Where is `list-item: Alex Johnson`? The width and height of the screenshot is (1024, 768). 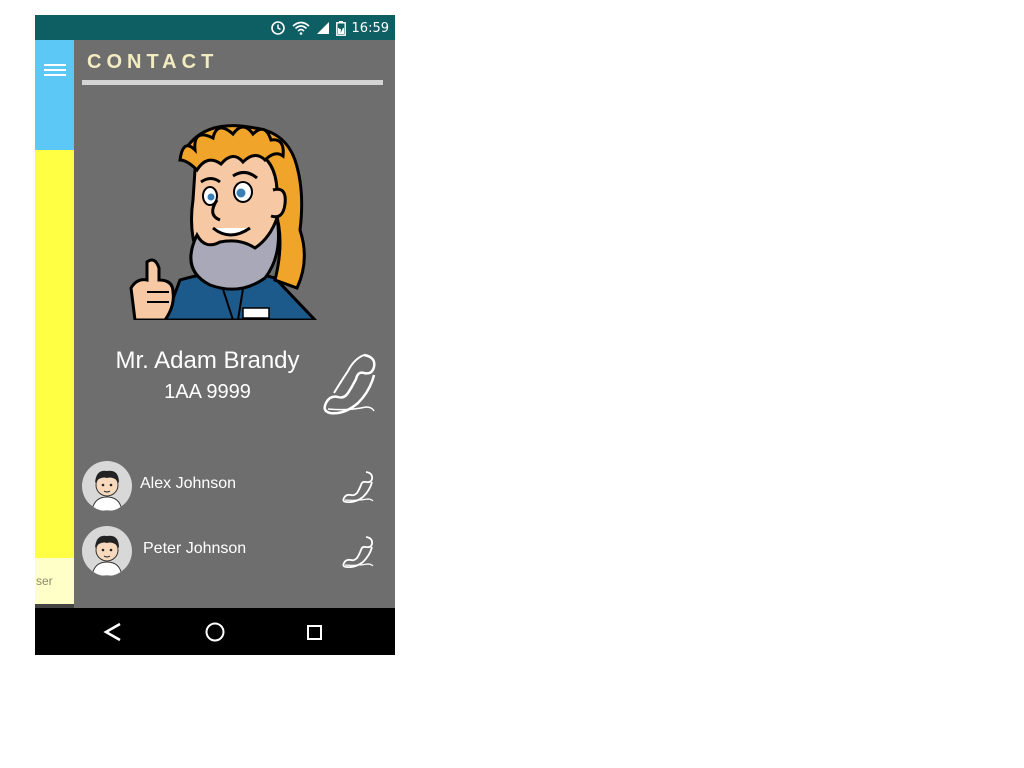 list-item: Alex Johnson is located at coordinates (232, 486).